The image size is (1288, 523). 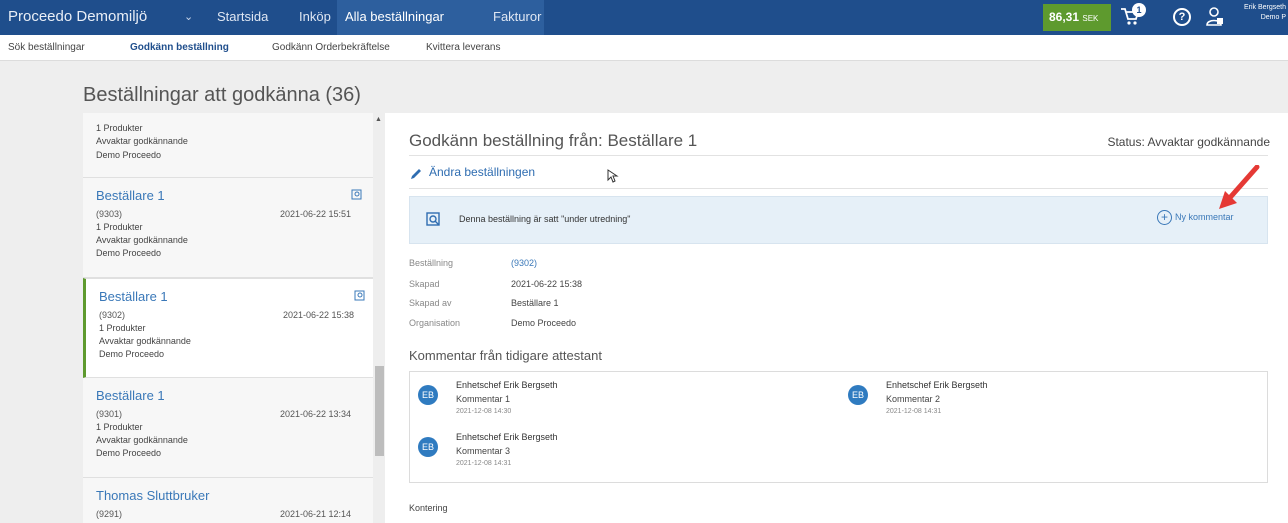 What do you see at coordinates (484, 411) in the screenshot?
I see `comment-time: 2021-12-08 14:30` at bounding box center [484, 411].